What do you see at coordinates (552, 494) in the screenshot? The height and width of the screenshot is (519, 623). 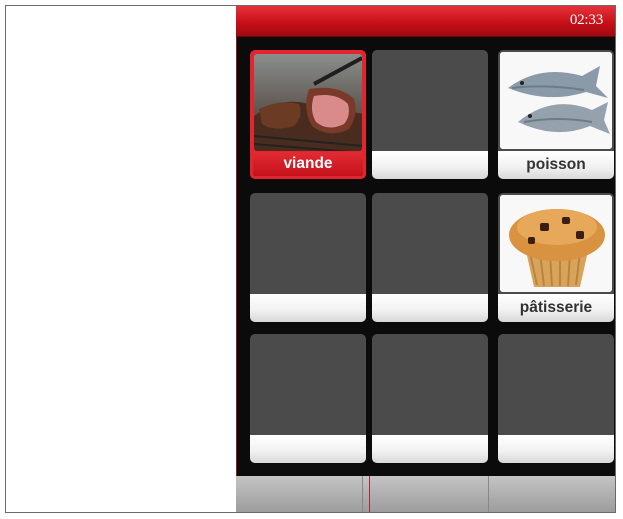 I see `right-softkey` at bounding box center [552, 494].